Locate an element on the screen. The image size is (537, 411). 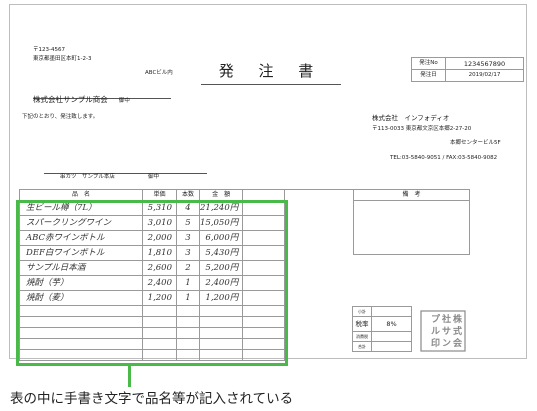
highlight-pointer is located at coordinates (129, 375).